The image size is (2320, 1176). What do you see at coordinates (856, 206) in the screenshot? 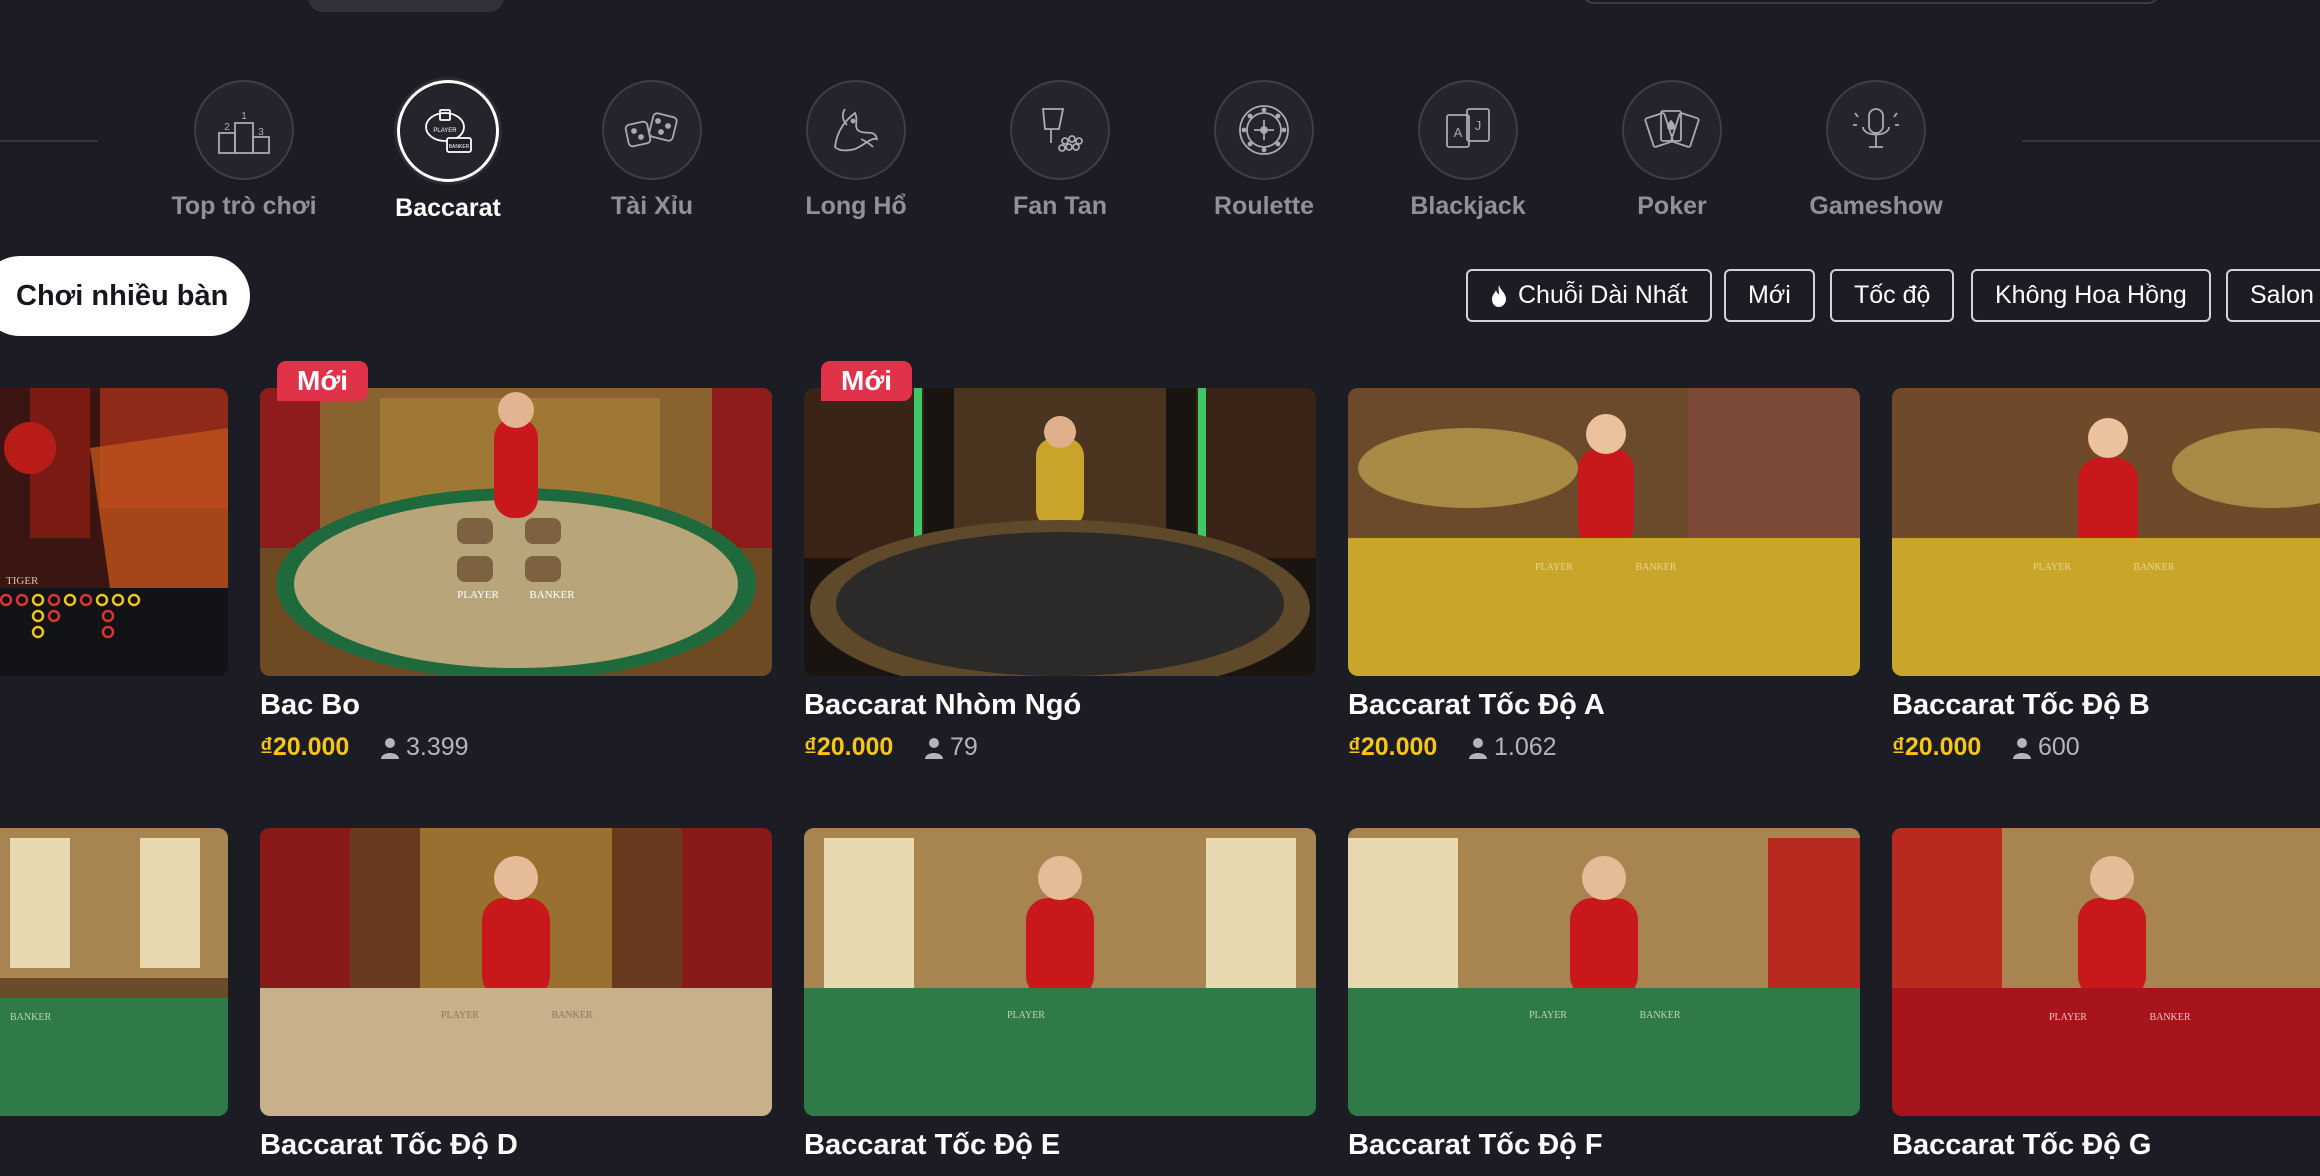
I see `category-label: Long Hổ` at bounding box center [856, 206].